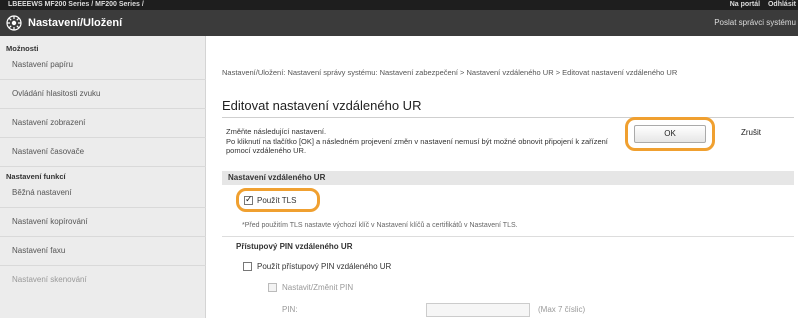  Describe the element at coordinates (508, 178) in the screenshot. I see `section-header: Nastavení vzdáleného UR` at that location.